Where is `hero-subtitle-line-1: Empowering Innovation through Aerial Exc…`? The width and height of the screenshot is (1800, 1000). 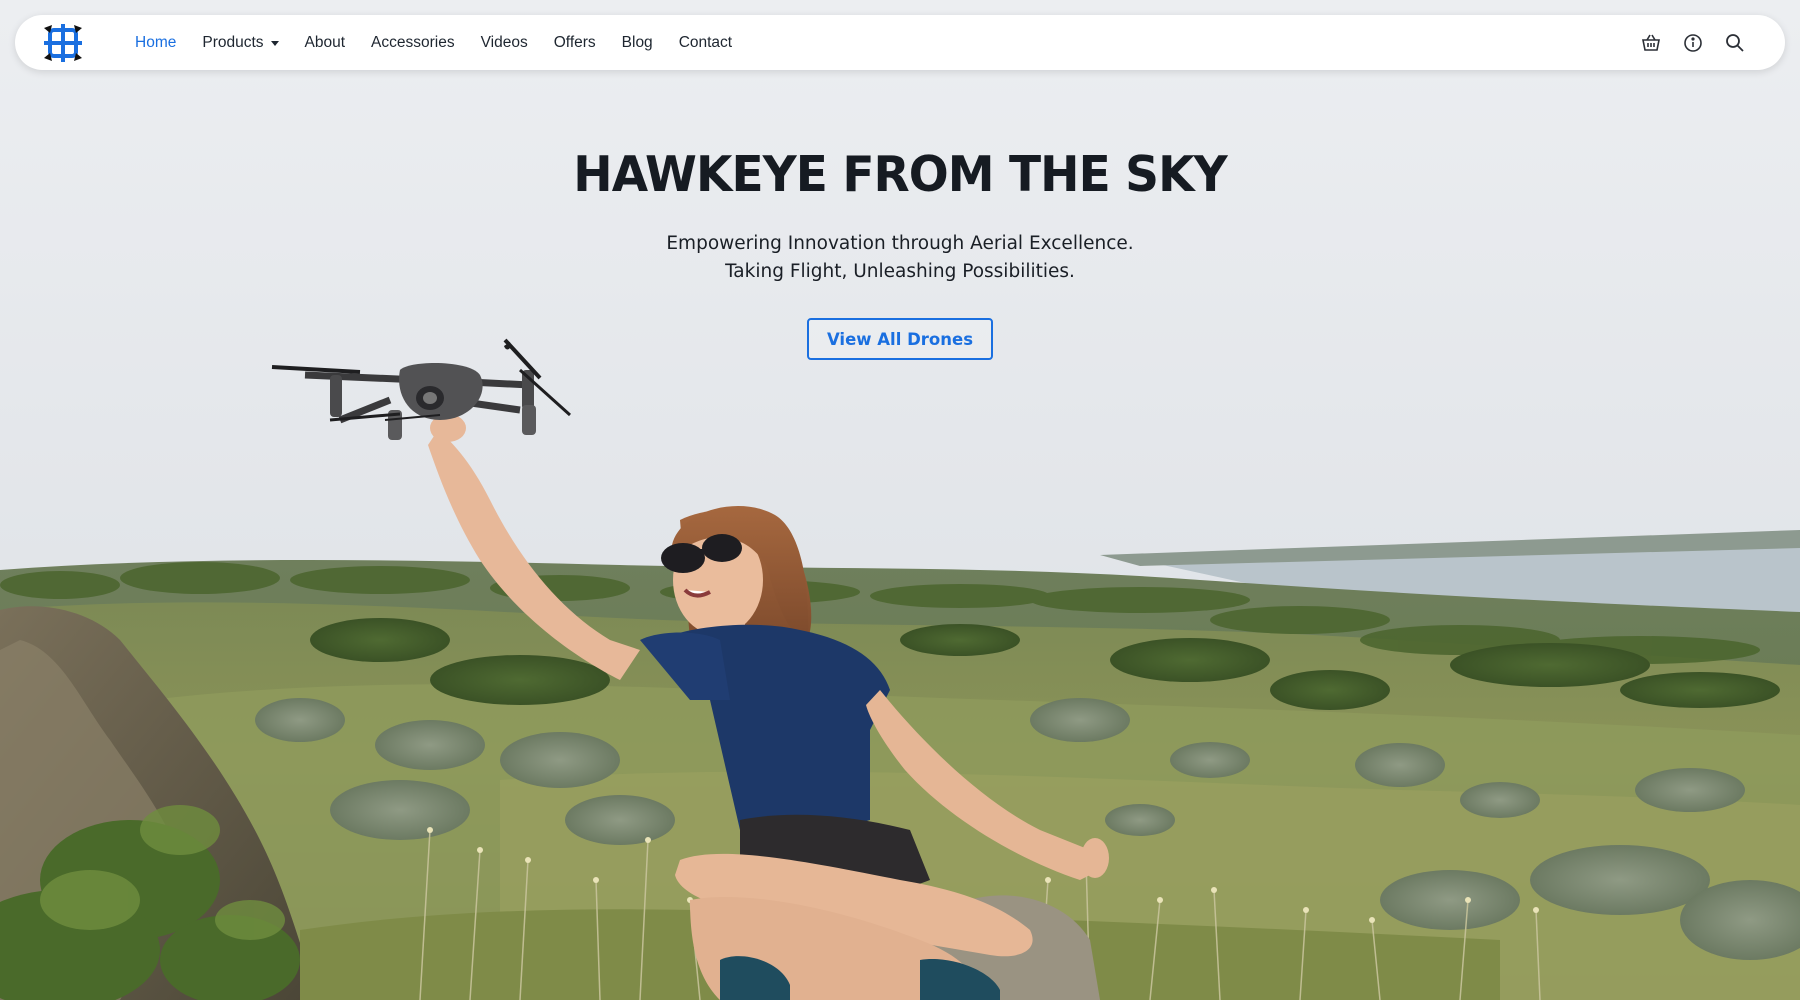
hero-subtitle-line-1: Empowering Innovation through Aerial Exc… is located at coordinates (900, 243).